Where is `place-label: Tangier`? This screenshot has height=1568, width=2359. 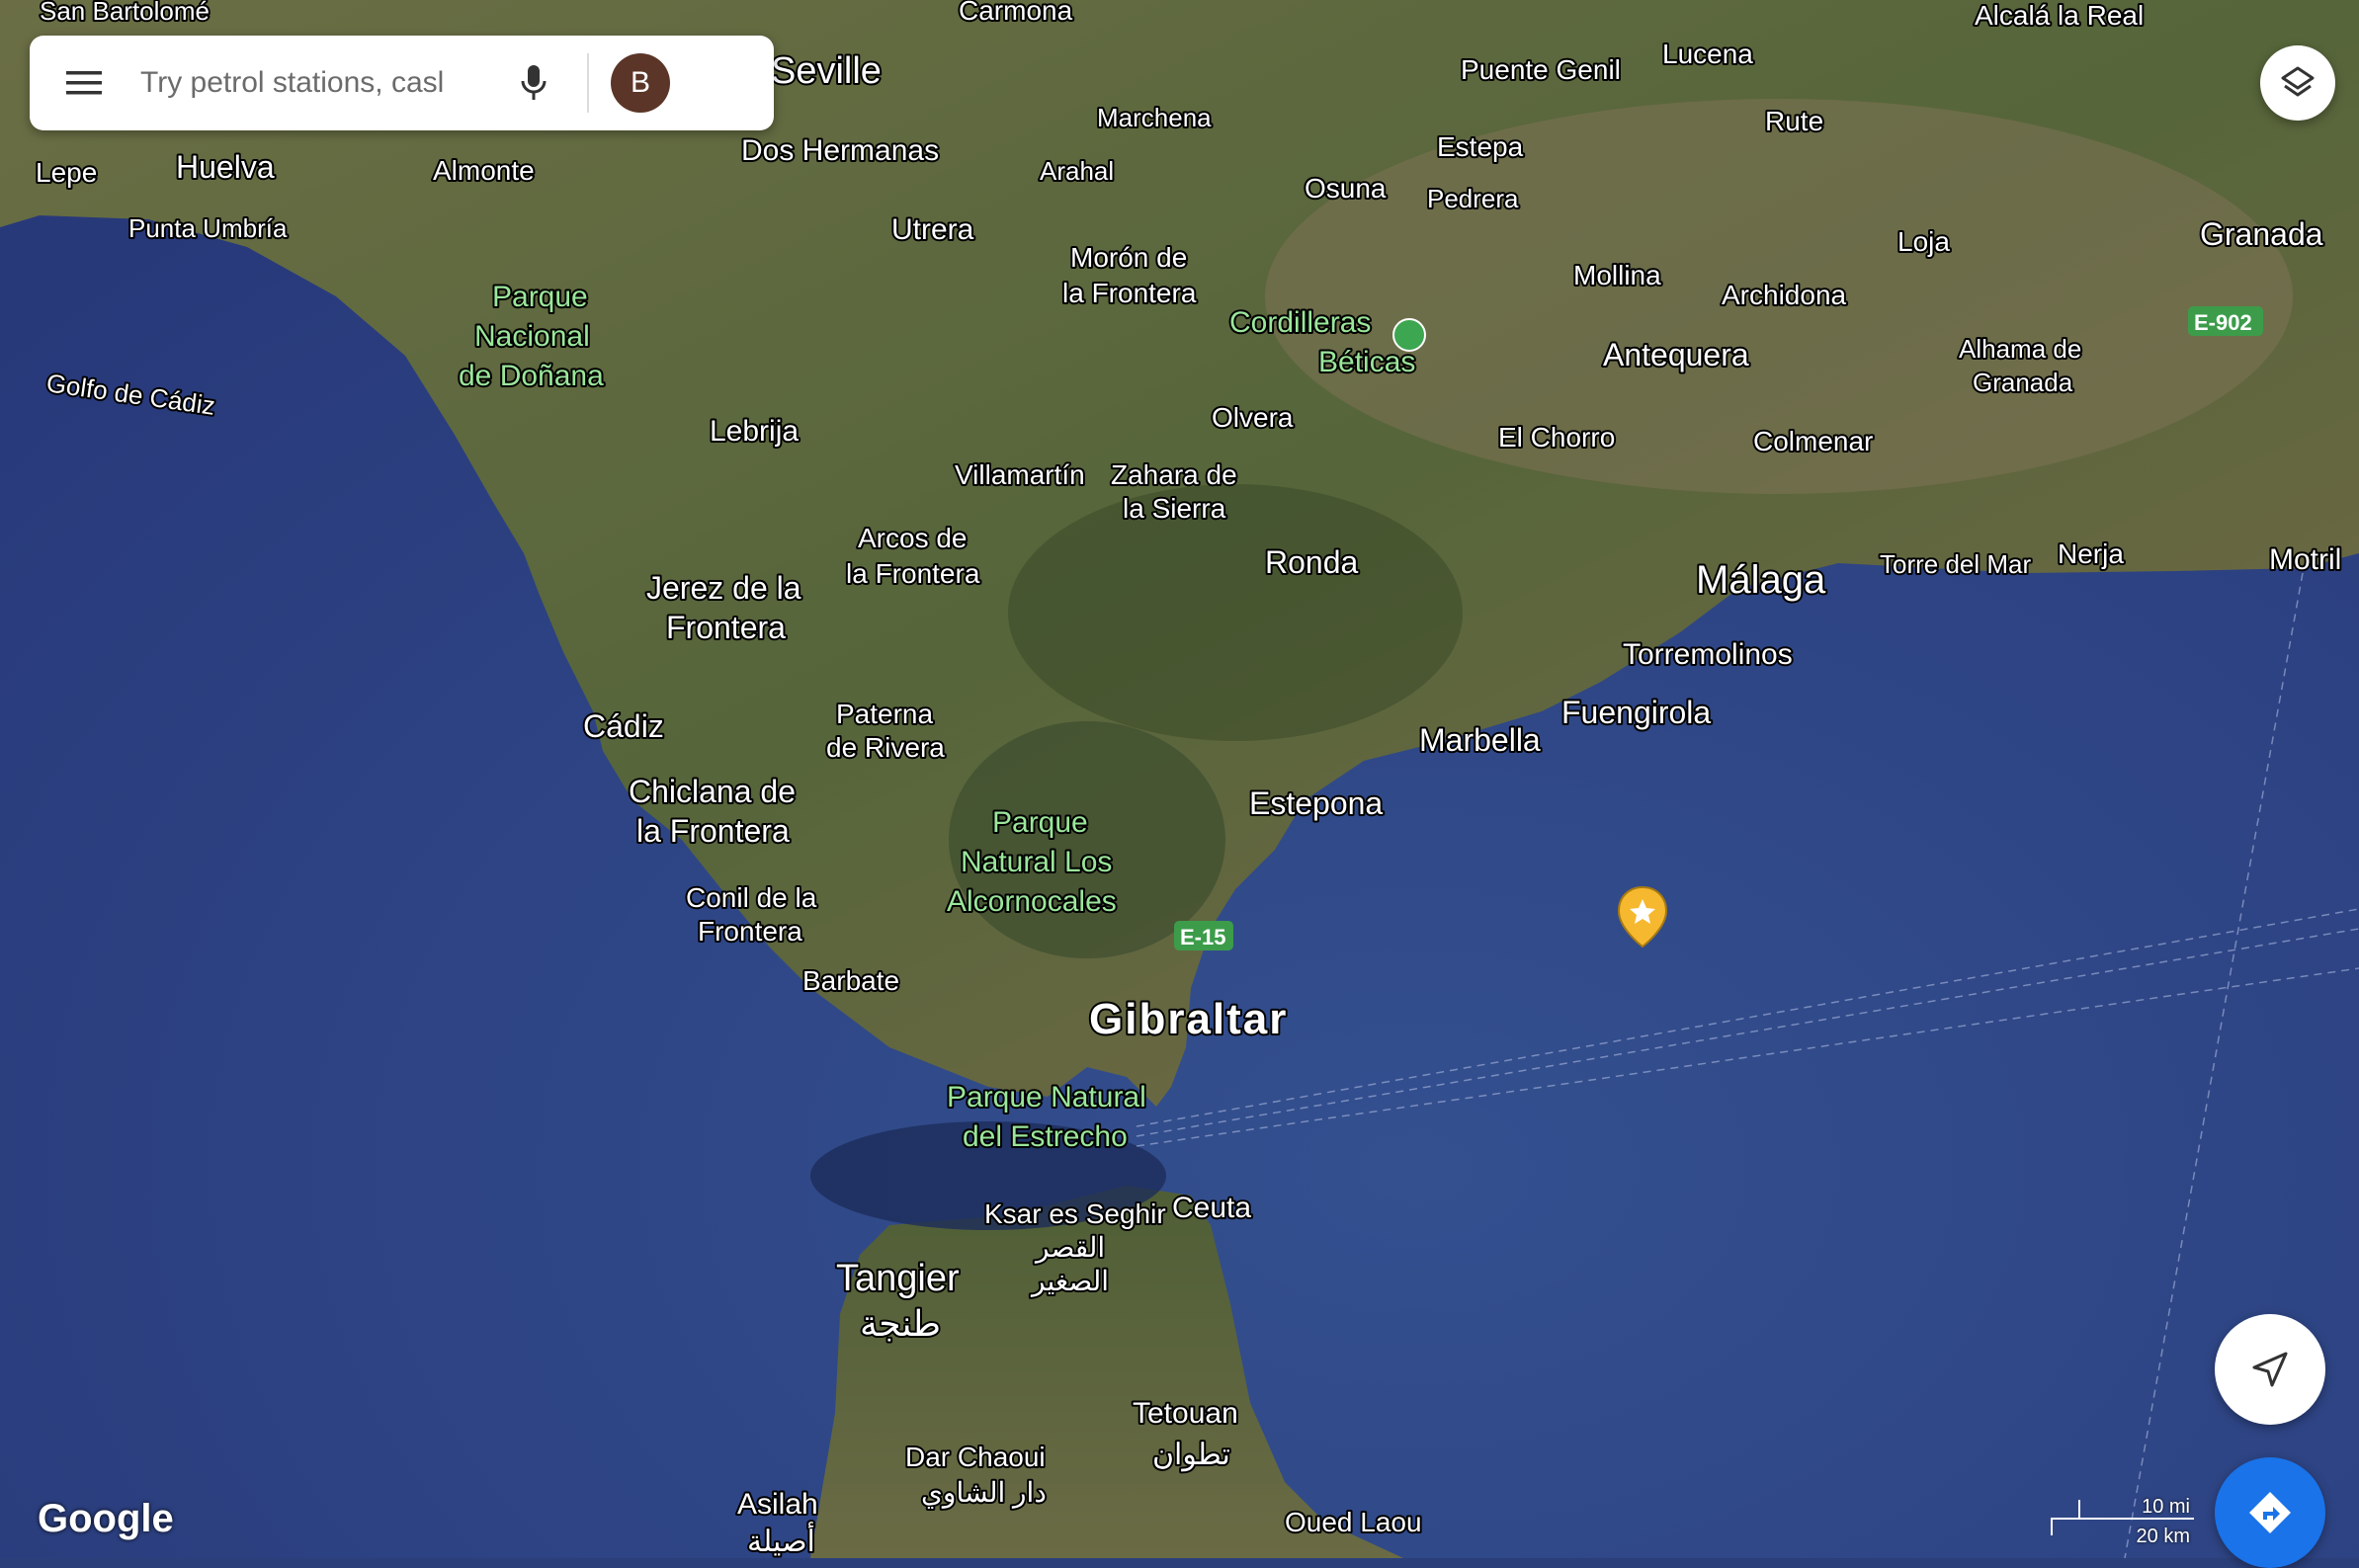 place-label: Tangier is located at coordinates (898, 1278).